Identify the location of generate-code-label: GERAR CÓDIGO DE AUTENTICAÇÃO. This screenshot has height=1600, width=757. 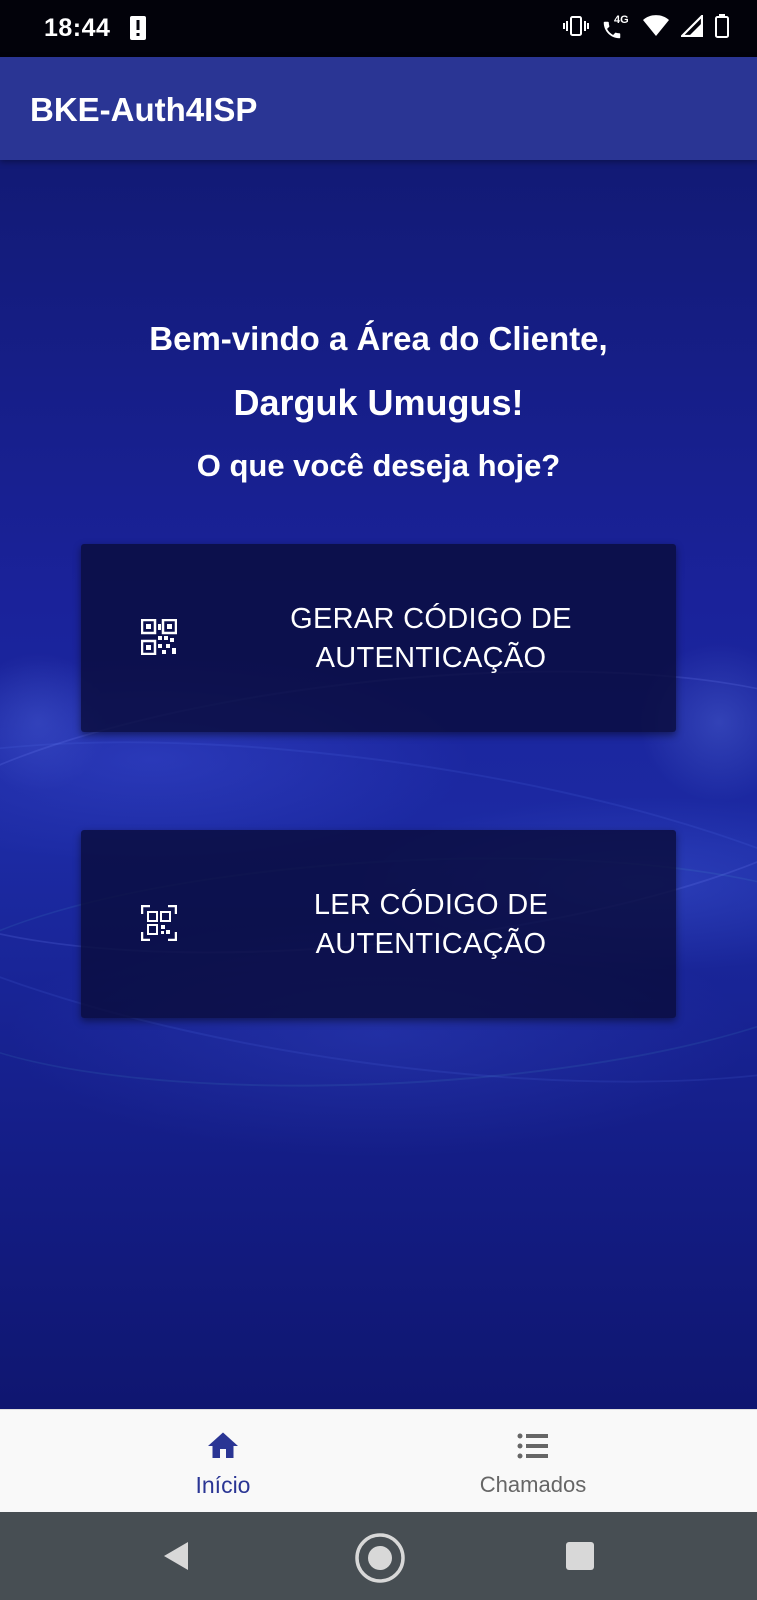
(431, 638).